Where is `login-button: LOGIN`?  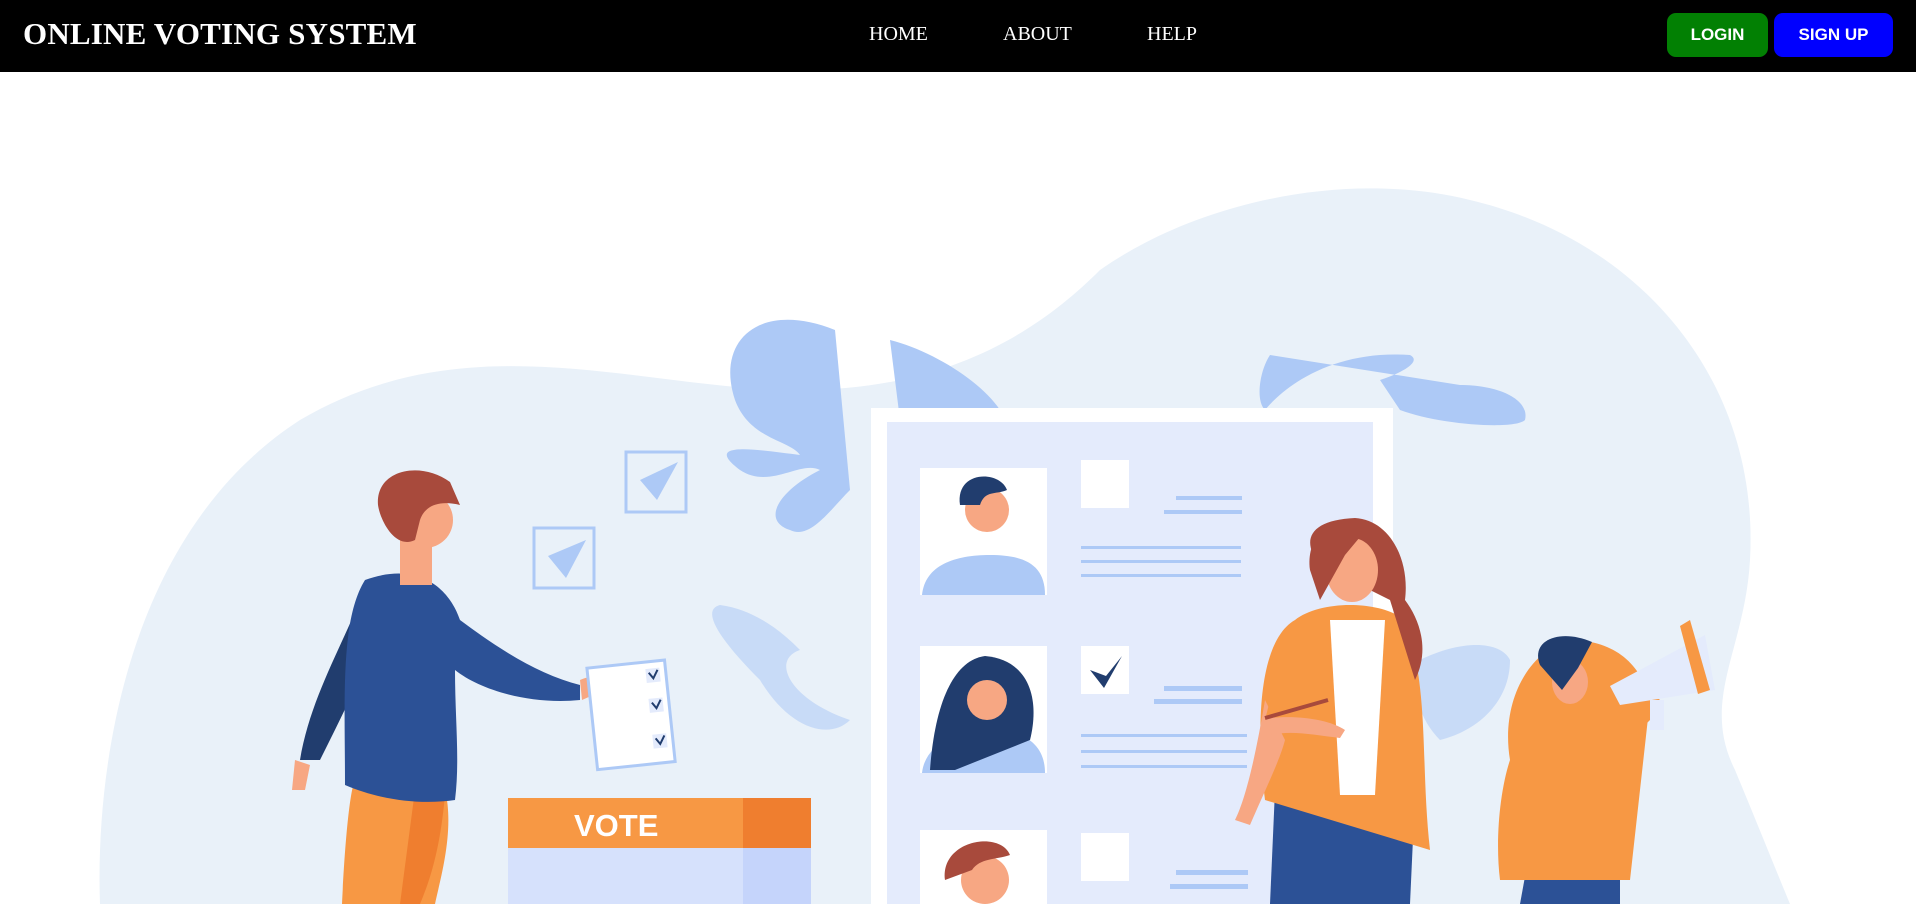
login-button: LOGIN is located at coordinates (1717, 35).